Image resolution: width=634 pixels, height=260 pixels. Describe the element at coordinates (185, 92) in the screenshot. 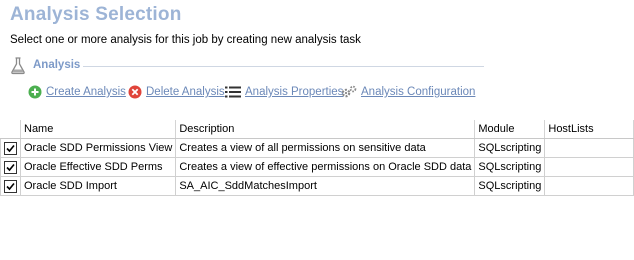

I see `delete-analysis-label: Delete Analysis` at that location.